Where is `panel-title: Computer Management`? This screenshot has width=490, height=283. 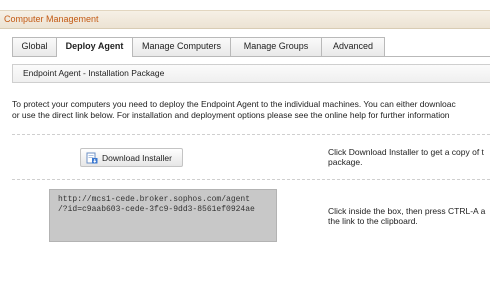
panel-title: Computer Management is located at coordinates (245, 19).